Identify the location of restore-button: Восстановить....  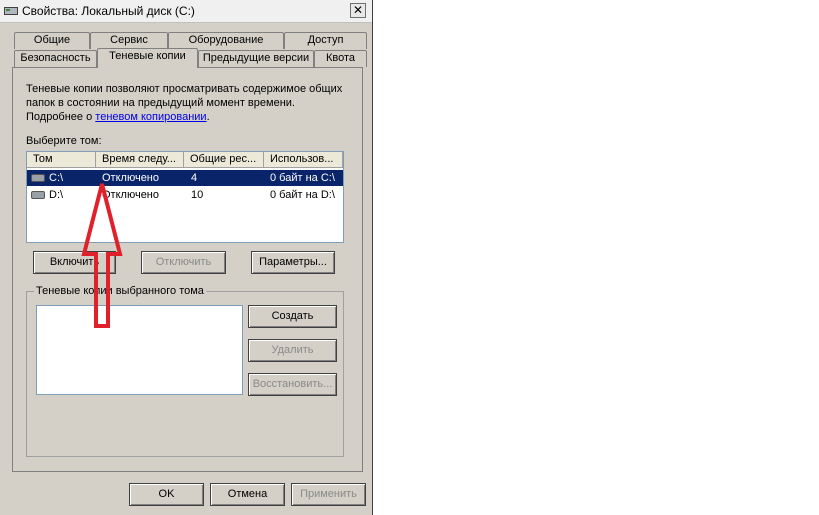
(292, 384).